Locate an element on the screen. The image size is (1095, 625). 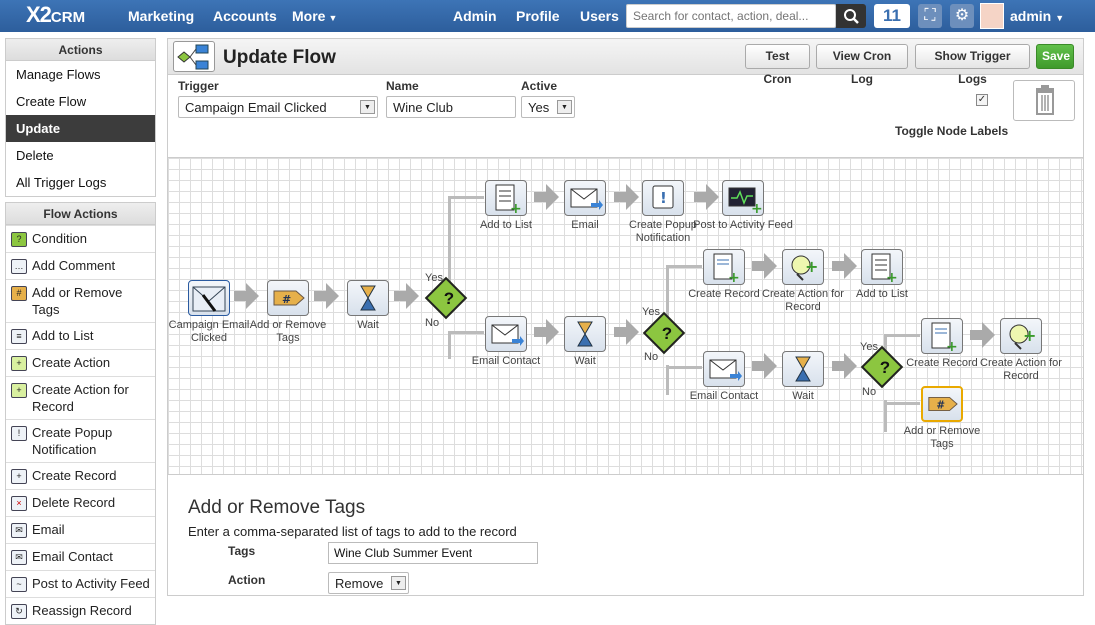
fullscreen-button: ⛶ is located at coordinates (930, 16).